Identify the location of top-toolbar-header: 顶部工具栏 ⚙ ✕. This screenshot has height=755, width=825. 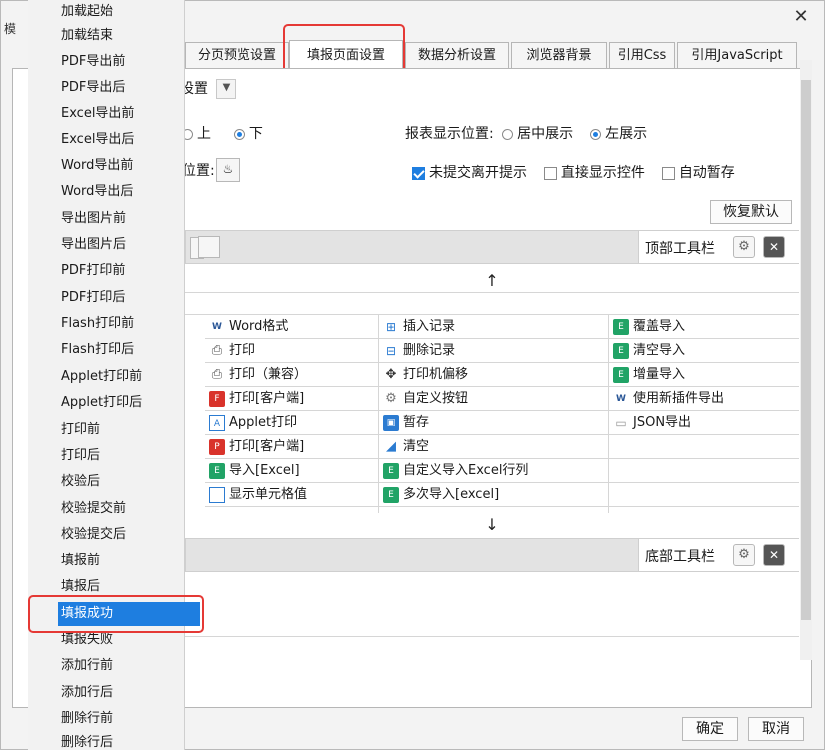
(718, 247).